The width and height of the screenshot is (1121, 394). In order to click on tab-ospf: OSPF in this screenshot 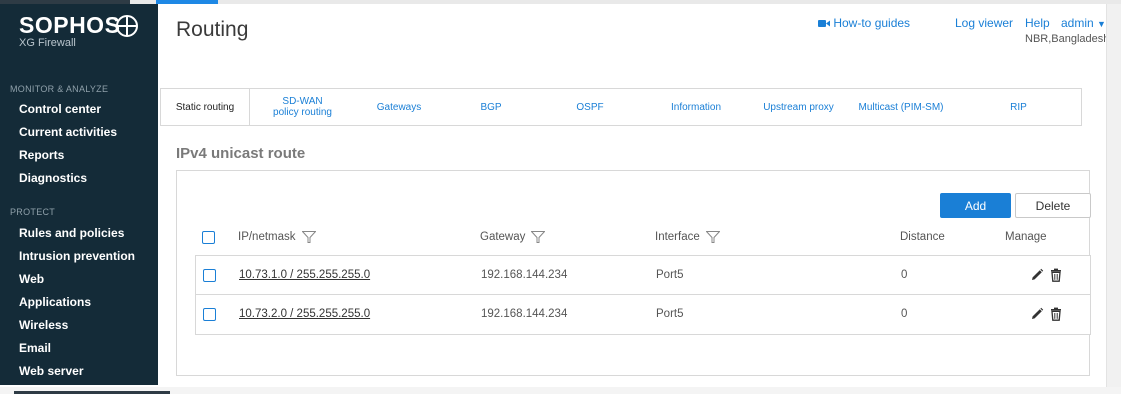, I will do `click(590, 107)`.